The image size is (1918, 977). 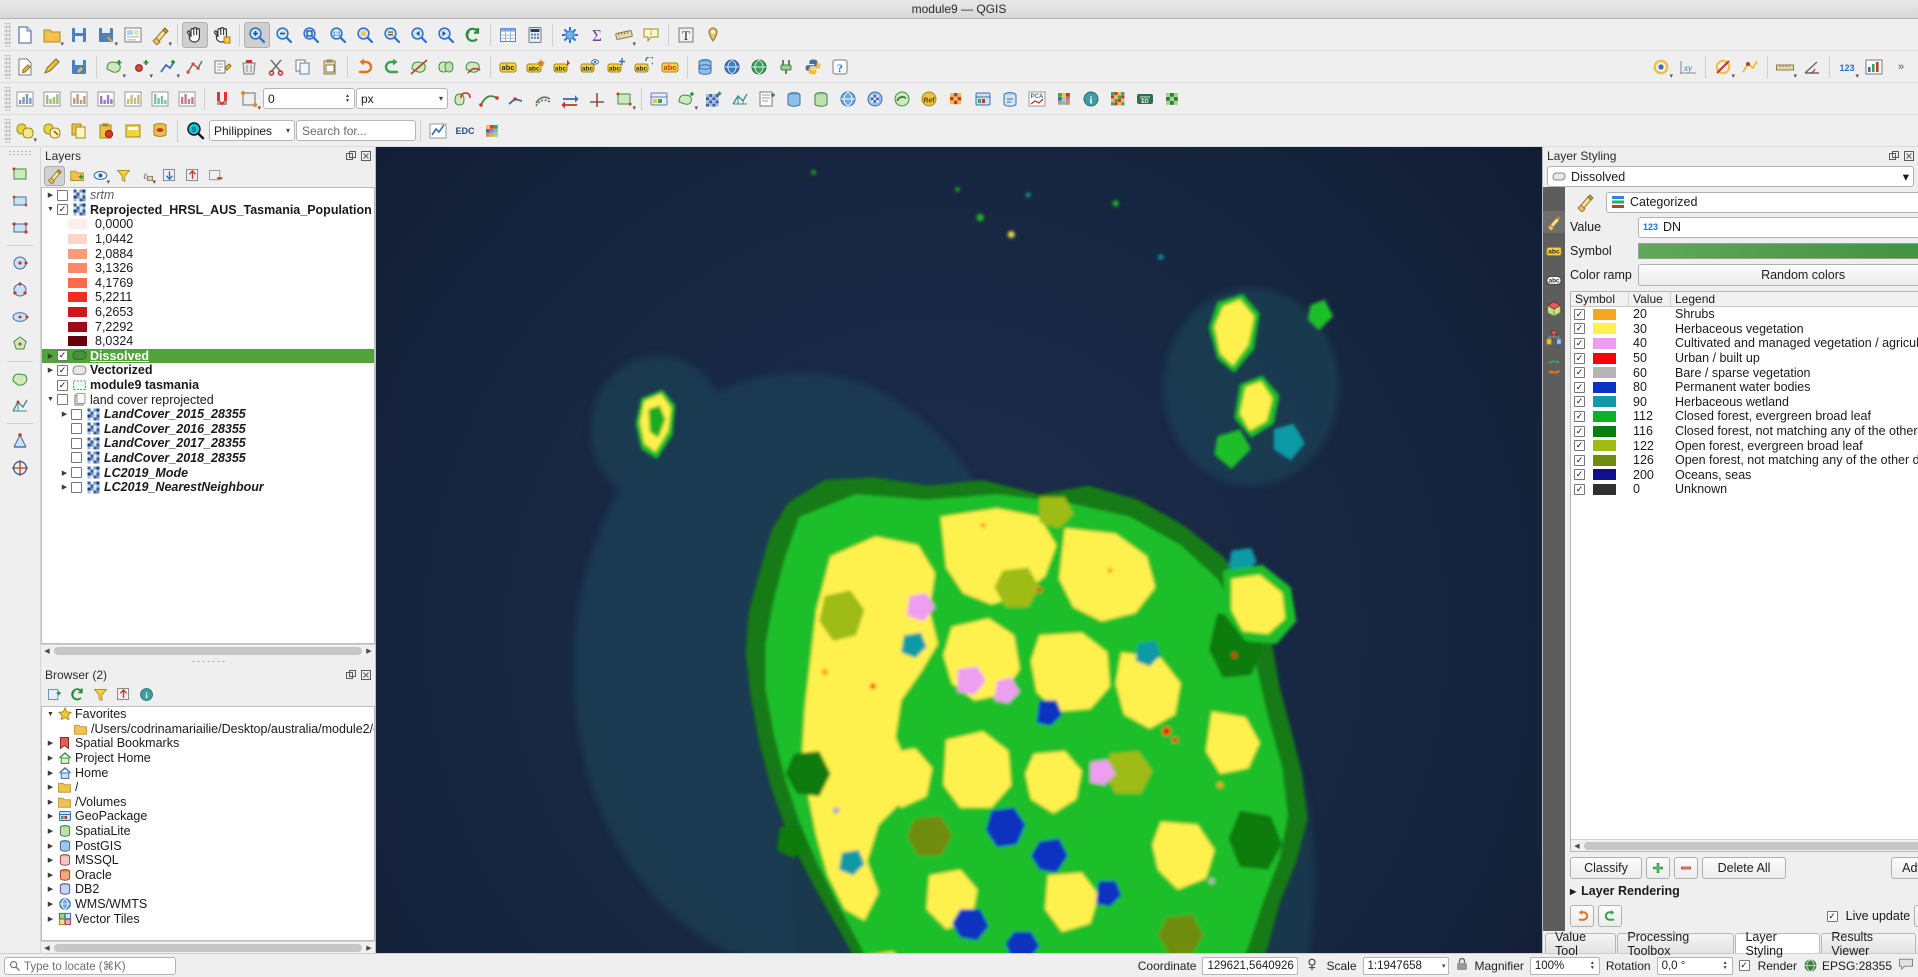 What do you see at coordinates (208, 860) in the screenshot?
I see `browser-mssql: ▶ MSSQL` at bounding box center [208, 860].